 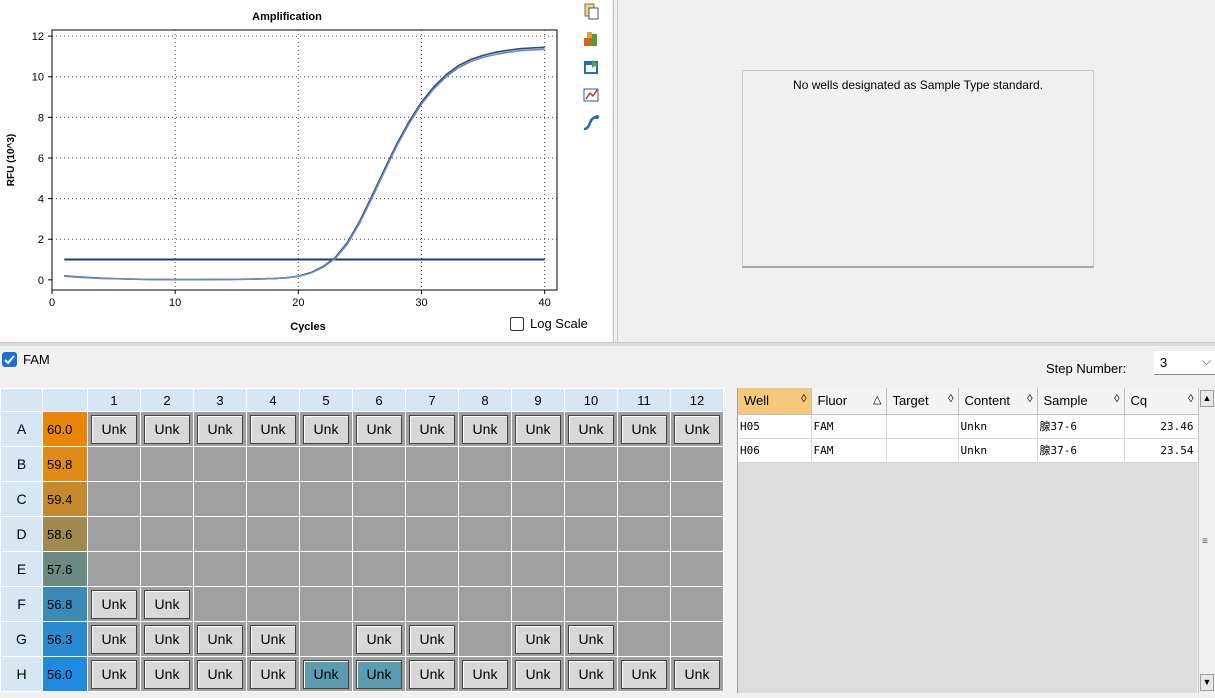 I want to click on vertical-splitter, so click(x=615, y=171).